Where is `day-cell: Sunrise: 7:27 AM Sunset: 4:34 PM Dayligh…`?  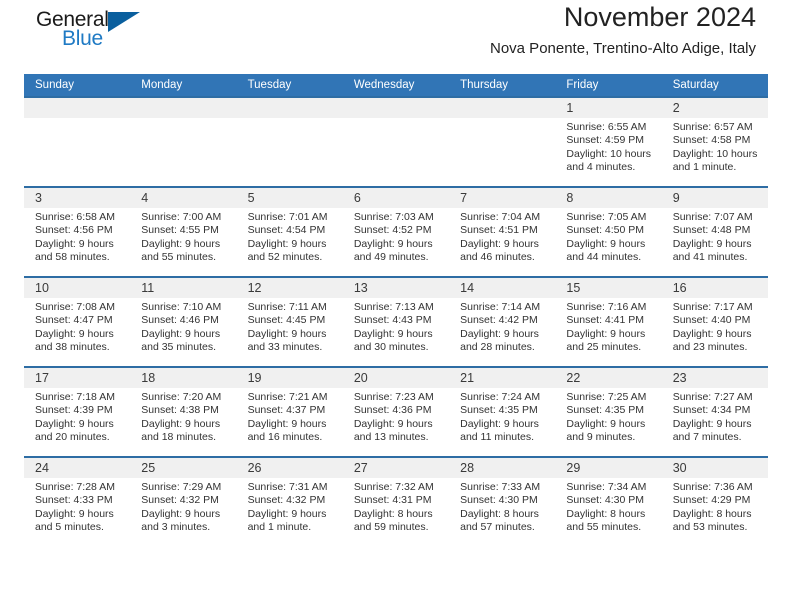 day-cell: Sunrise: 7:27 AM Sunset: 4:34 PM Dayligh… is located at coordinates (715, 422).